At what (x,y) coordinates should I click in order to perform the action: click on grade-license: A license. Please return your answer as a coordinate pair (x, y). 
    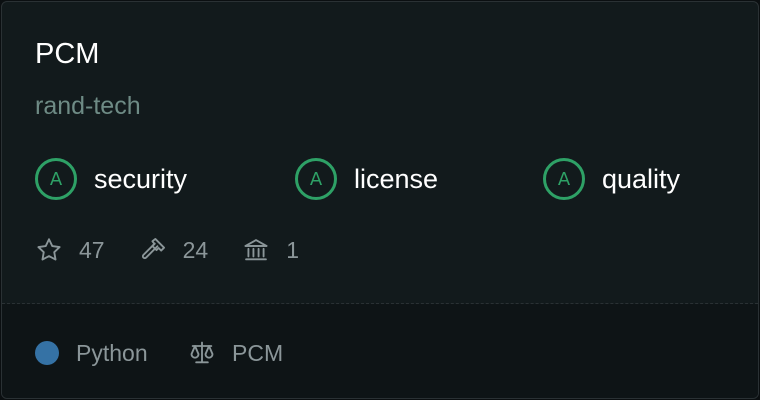
    Looking at the image, I should click on (366, 179).